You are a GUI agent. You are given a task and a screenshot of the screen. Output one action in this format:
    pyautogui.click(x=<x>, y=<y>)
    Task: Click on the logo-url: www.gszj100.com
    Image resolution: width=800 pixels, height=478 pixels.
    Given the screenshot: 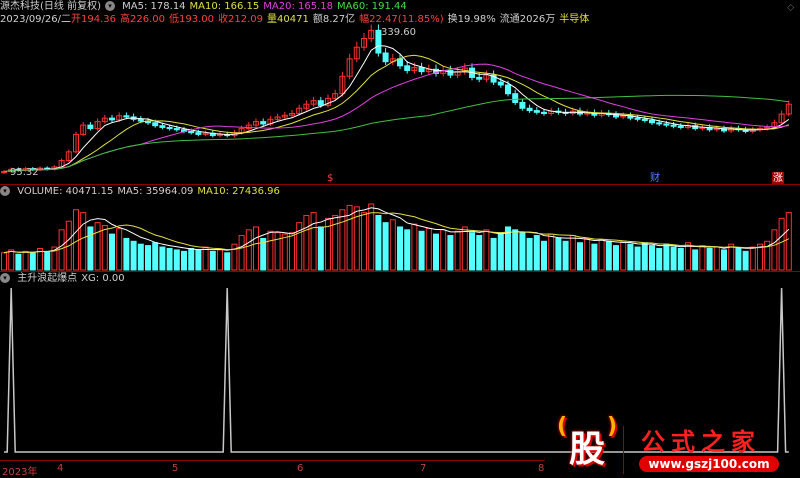 What is the action you would take?
    pyautogui.click(x=709, y=464)
    